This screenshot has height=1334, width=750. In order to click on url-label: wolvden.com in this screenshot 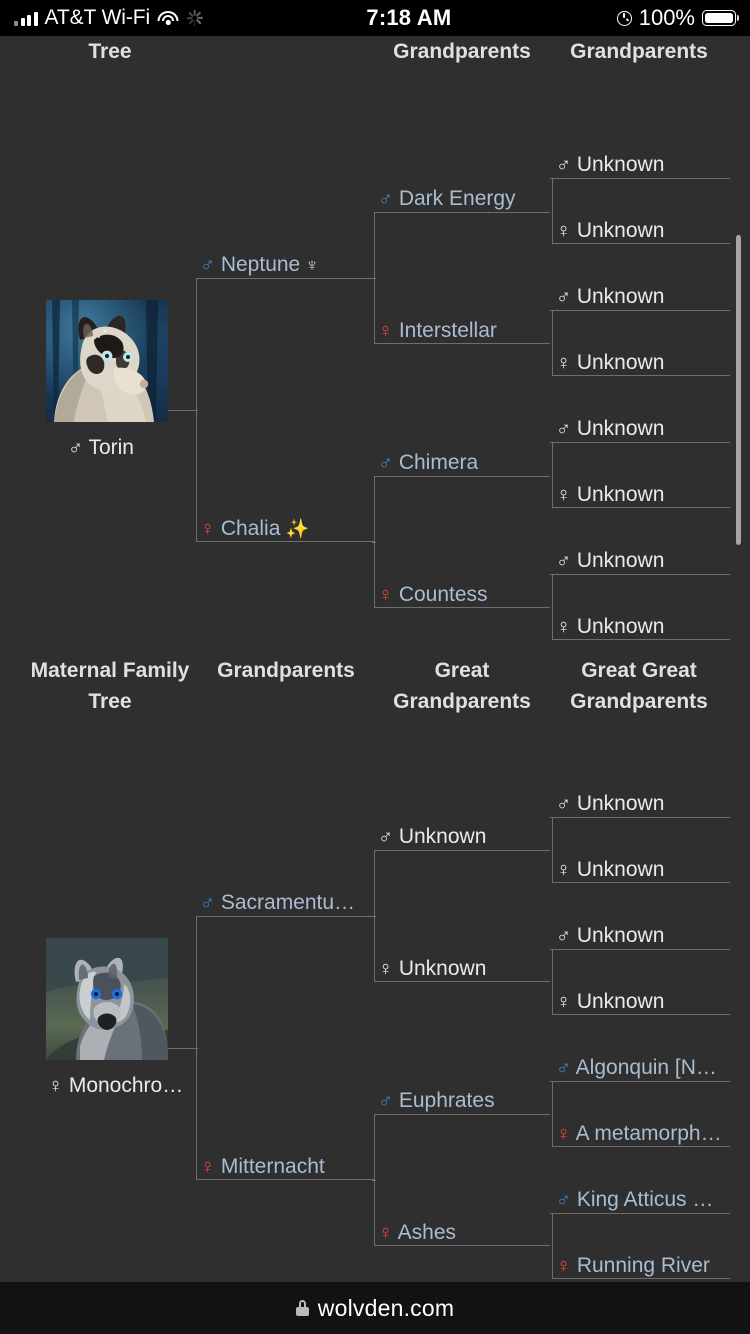, I will do `click(386, 1308)`.